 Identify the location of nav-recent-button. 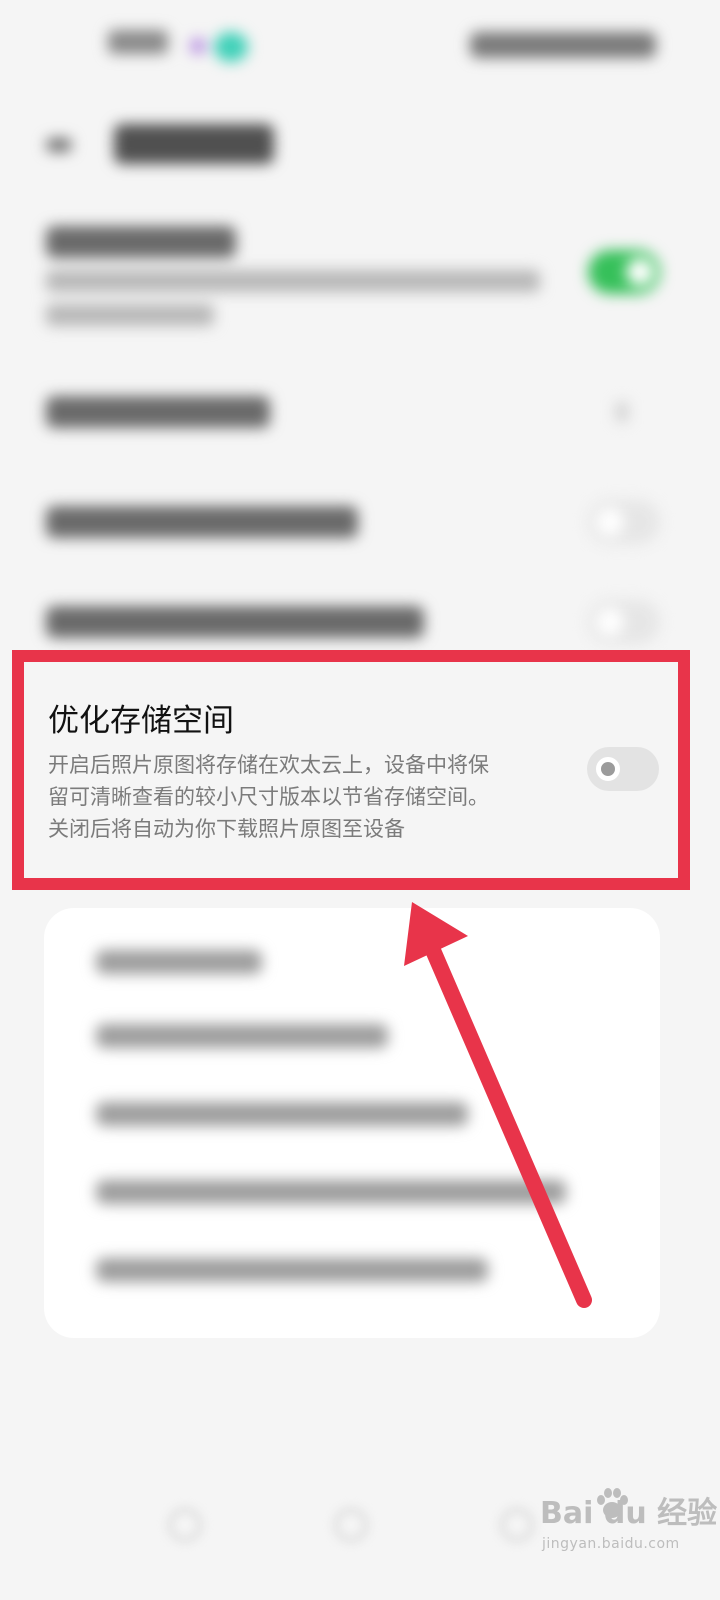
(517, 1525).